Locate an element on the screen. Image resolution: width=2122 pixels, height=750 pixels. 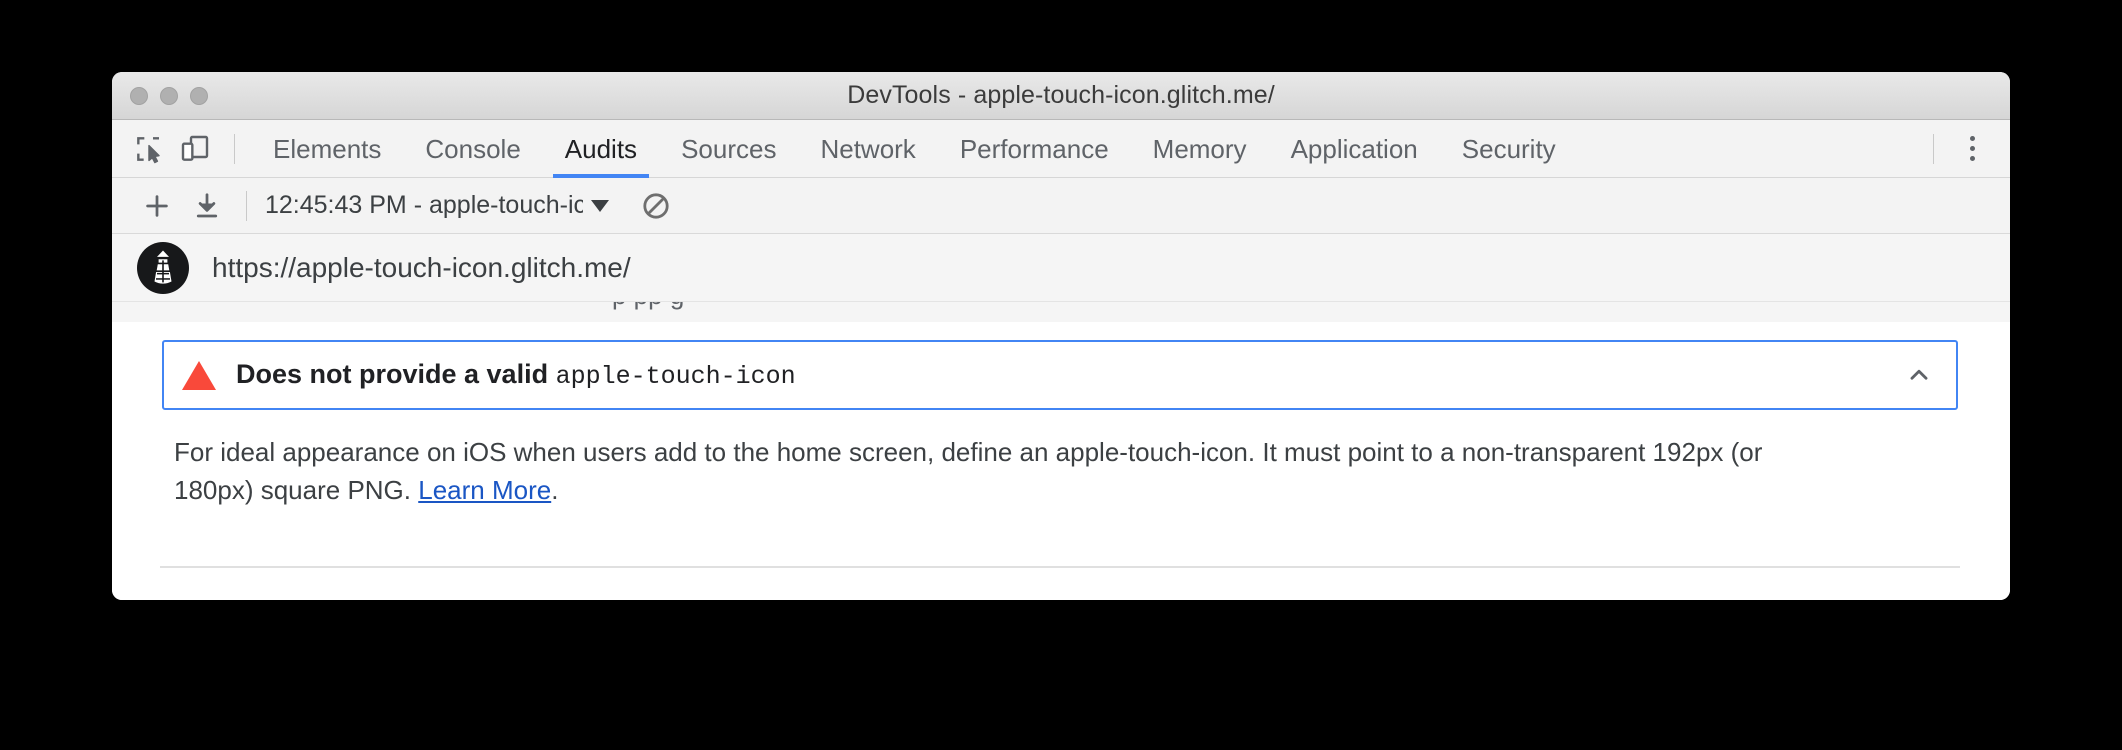
report-url-row: https://apple-touch-icon.glitch.me/ is located at coordinates (1061, 268).